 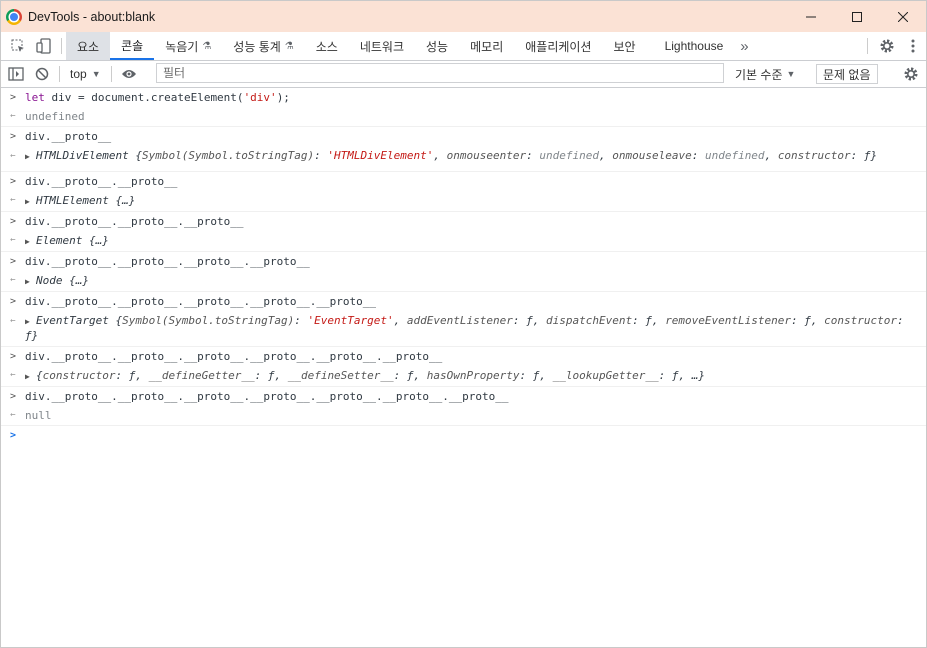 I want to click on tab-label: 콘솔, so click(x=132, y=45).